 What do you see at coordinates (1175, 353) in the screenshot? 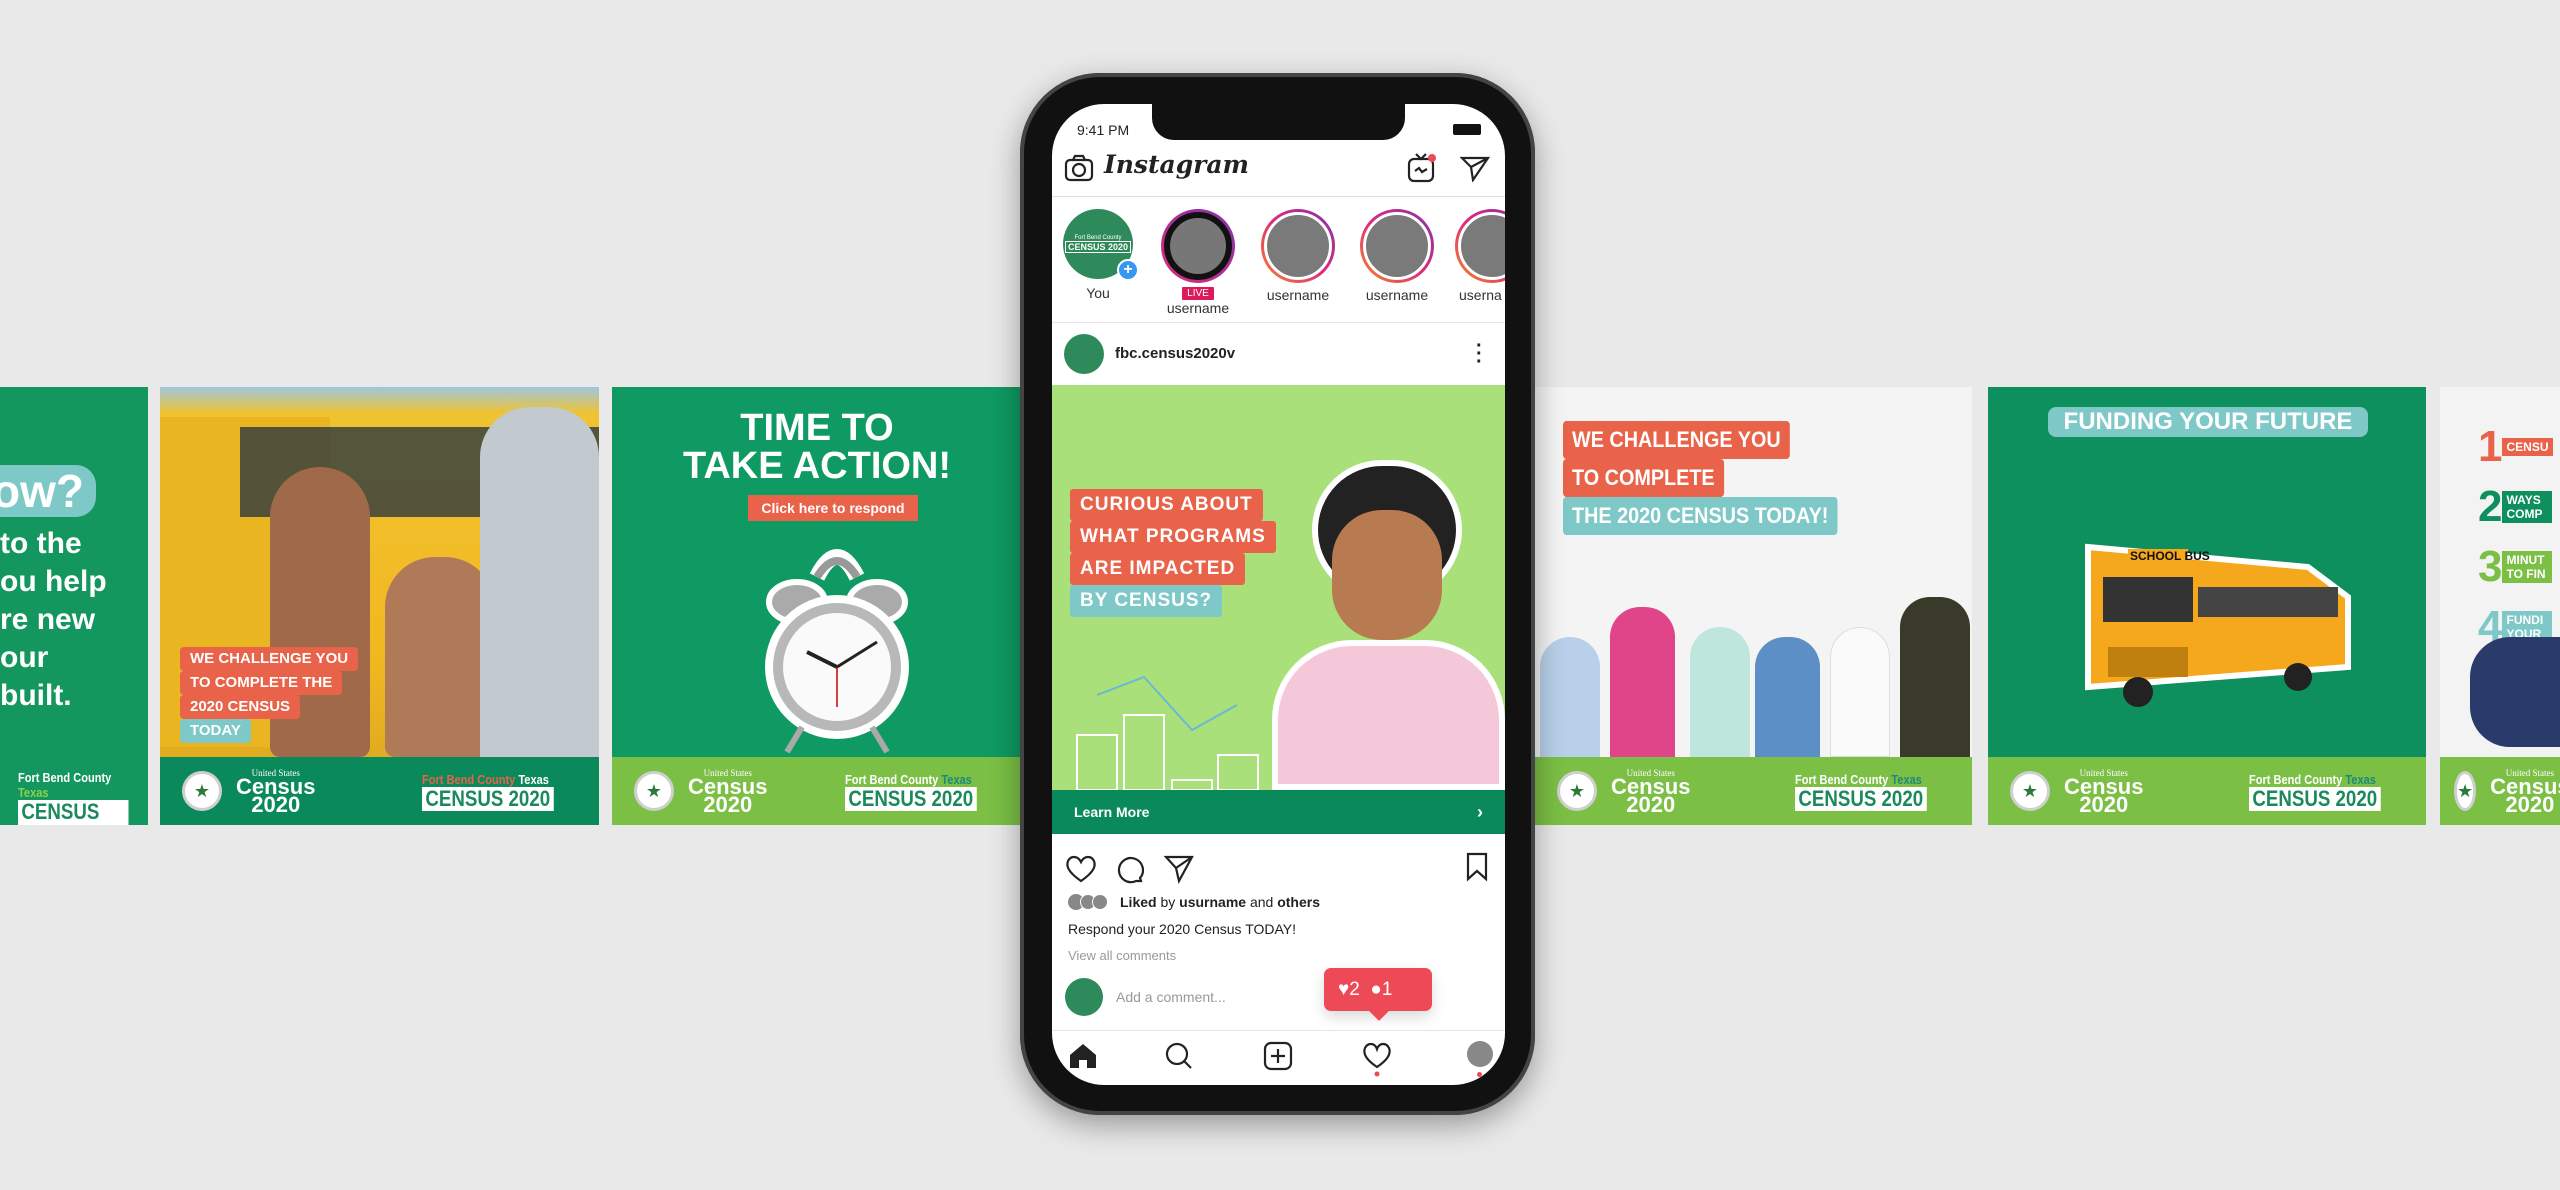
I see `post-username: fbc.census2020v` at bounding box center [1175, 353].